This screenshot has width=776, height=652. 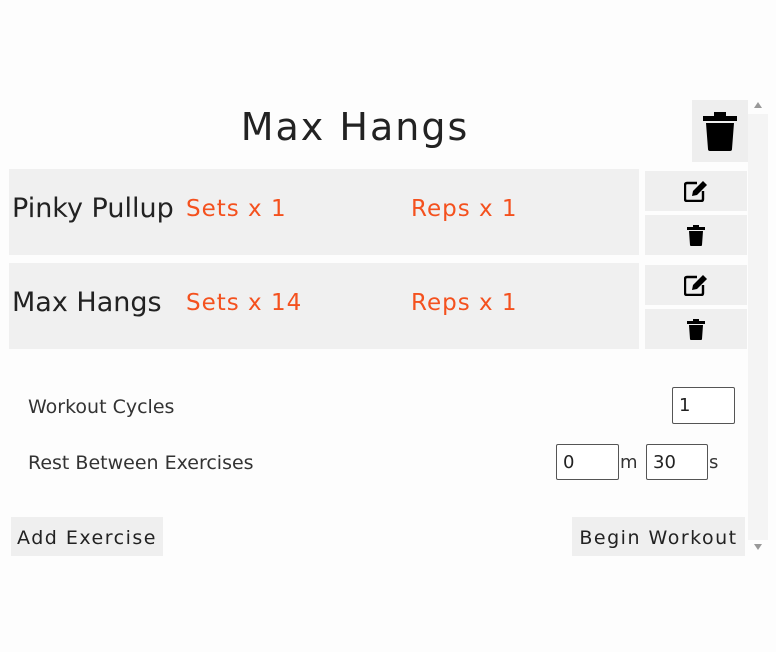 I want to click on exercise-name: Pinky Pullup, so click(x=93, y=208).